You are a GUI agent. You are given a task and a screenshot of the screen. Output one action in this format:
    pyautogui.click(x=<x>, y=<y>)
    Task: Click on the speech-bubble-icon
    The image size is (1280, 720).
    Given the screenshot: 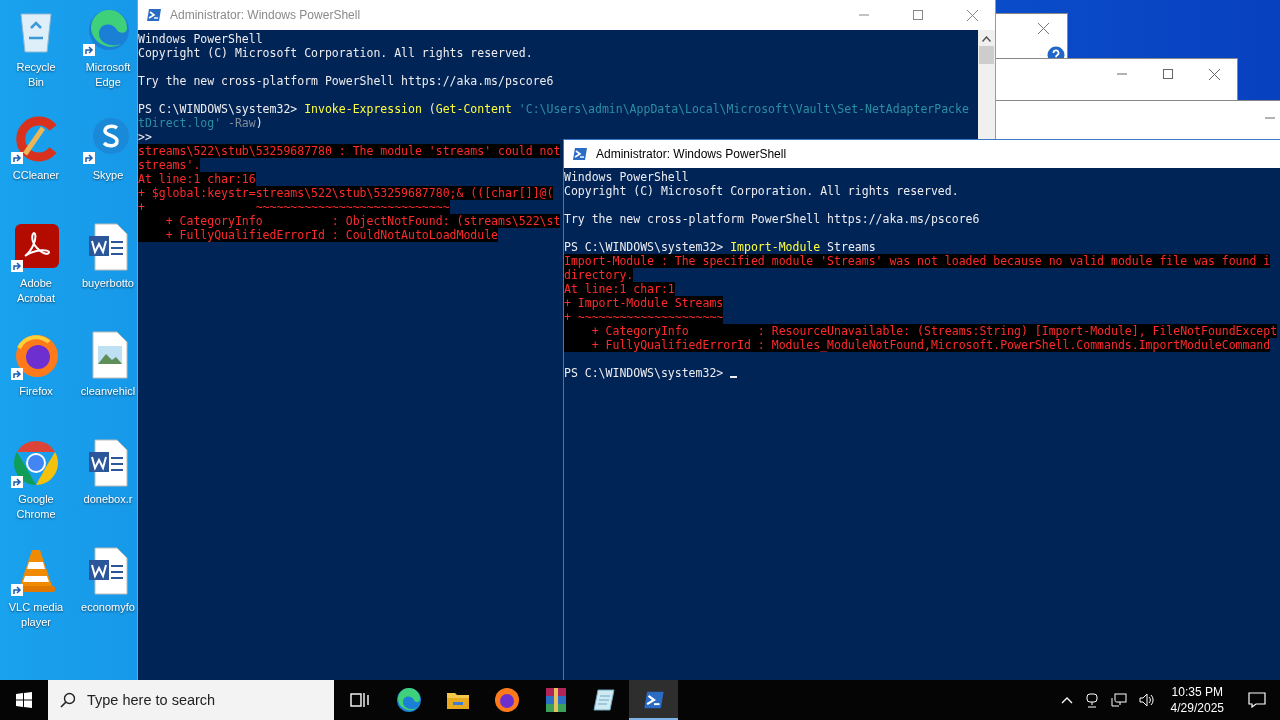 What is the action you would take?
    pyautogui.click(x=1257, y=700)
    